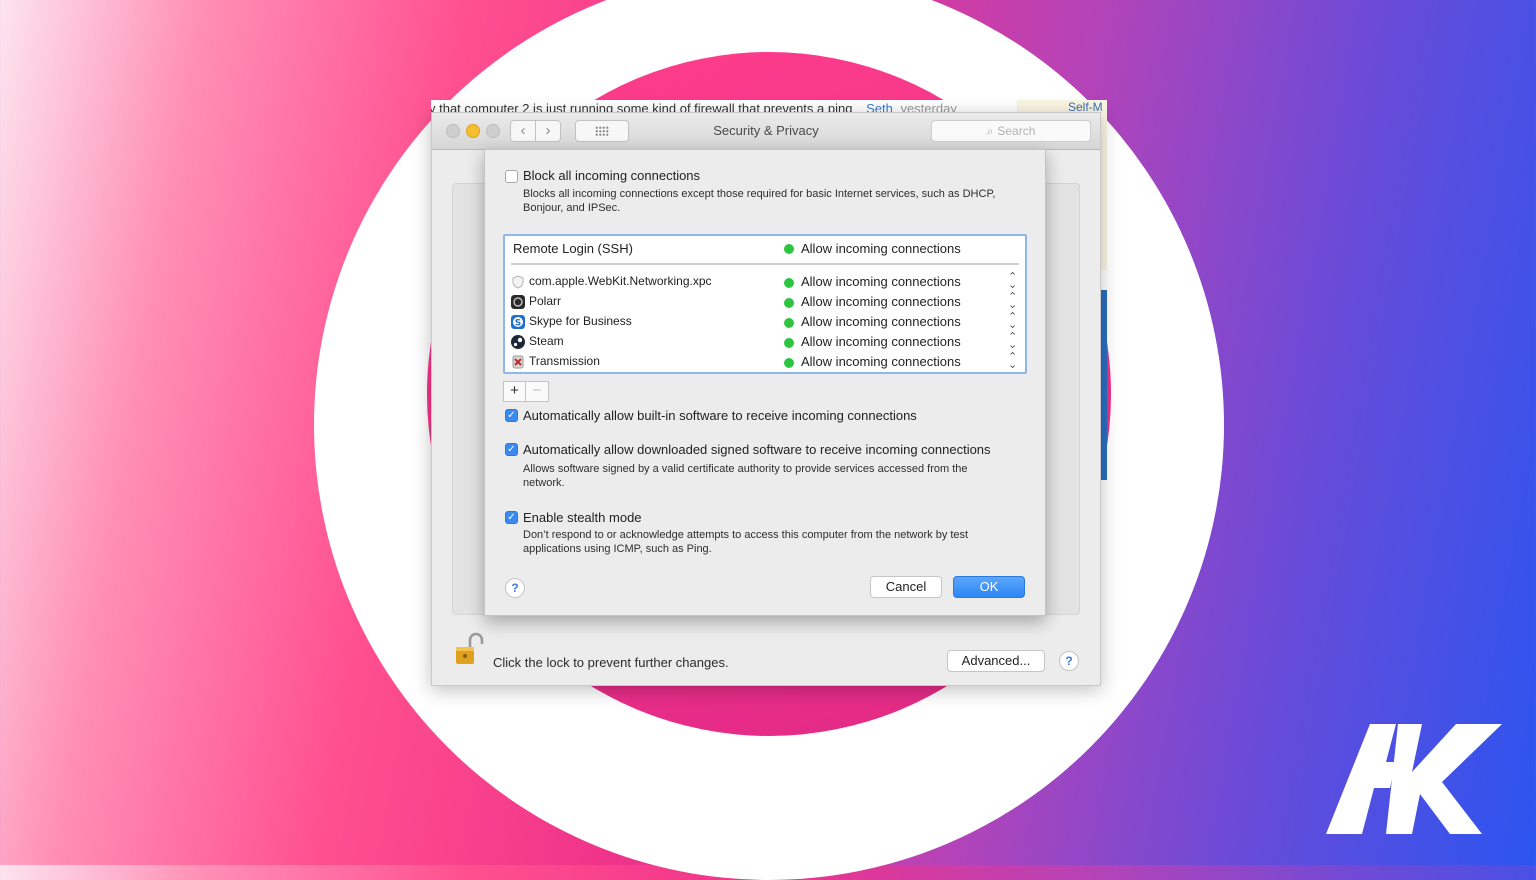 Image resolution: width=1536 pixels, height=880 pixels. What do you see at coordinates (881, 248) in the screenshot?
I see `list-header-status: Allow incoming connections` at bounding box center [881, 248].